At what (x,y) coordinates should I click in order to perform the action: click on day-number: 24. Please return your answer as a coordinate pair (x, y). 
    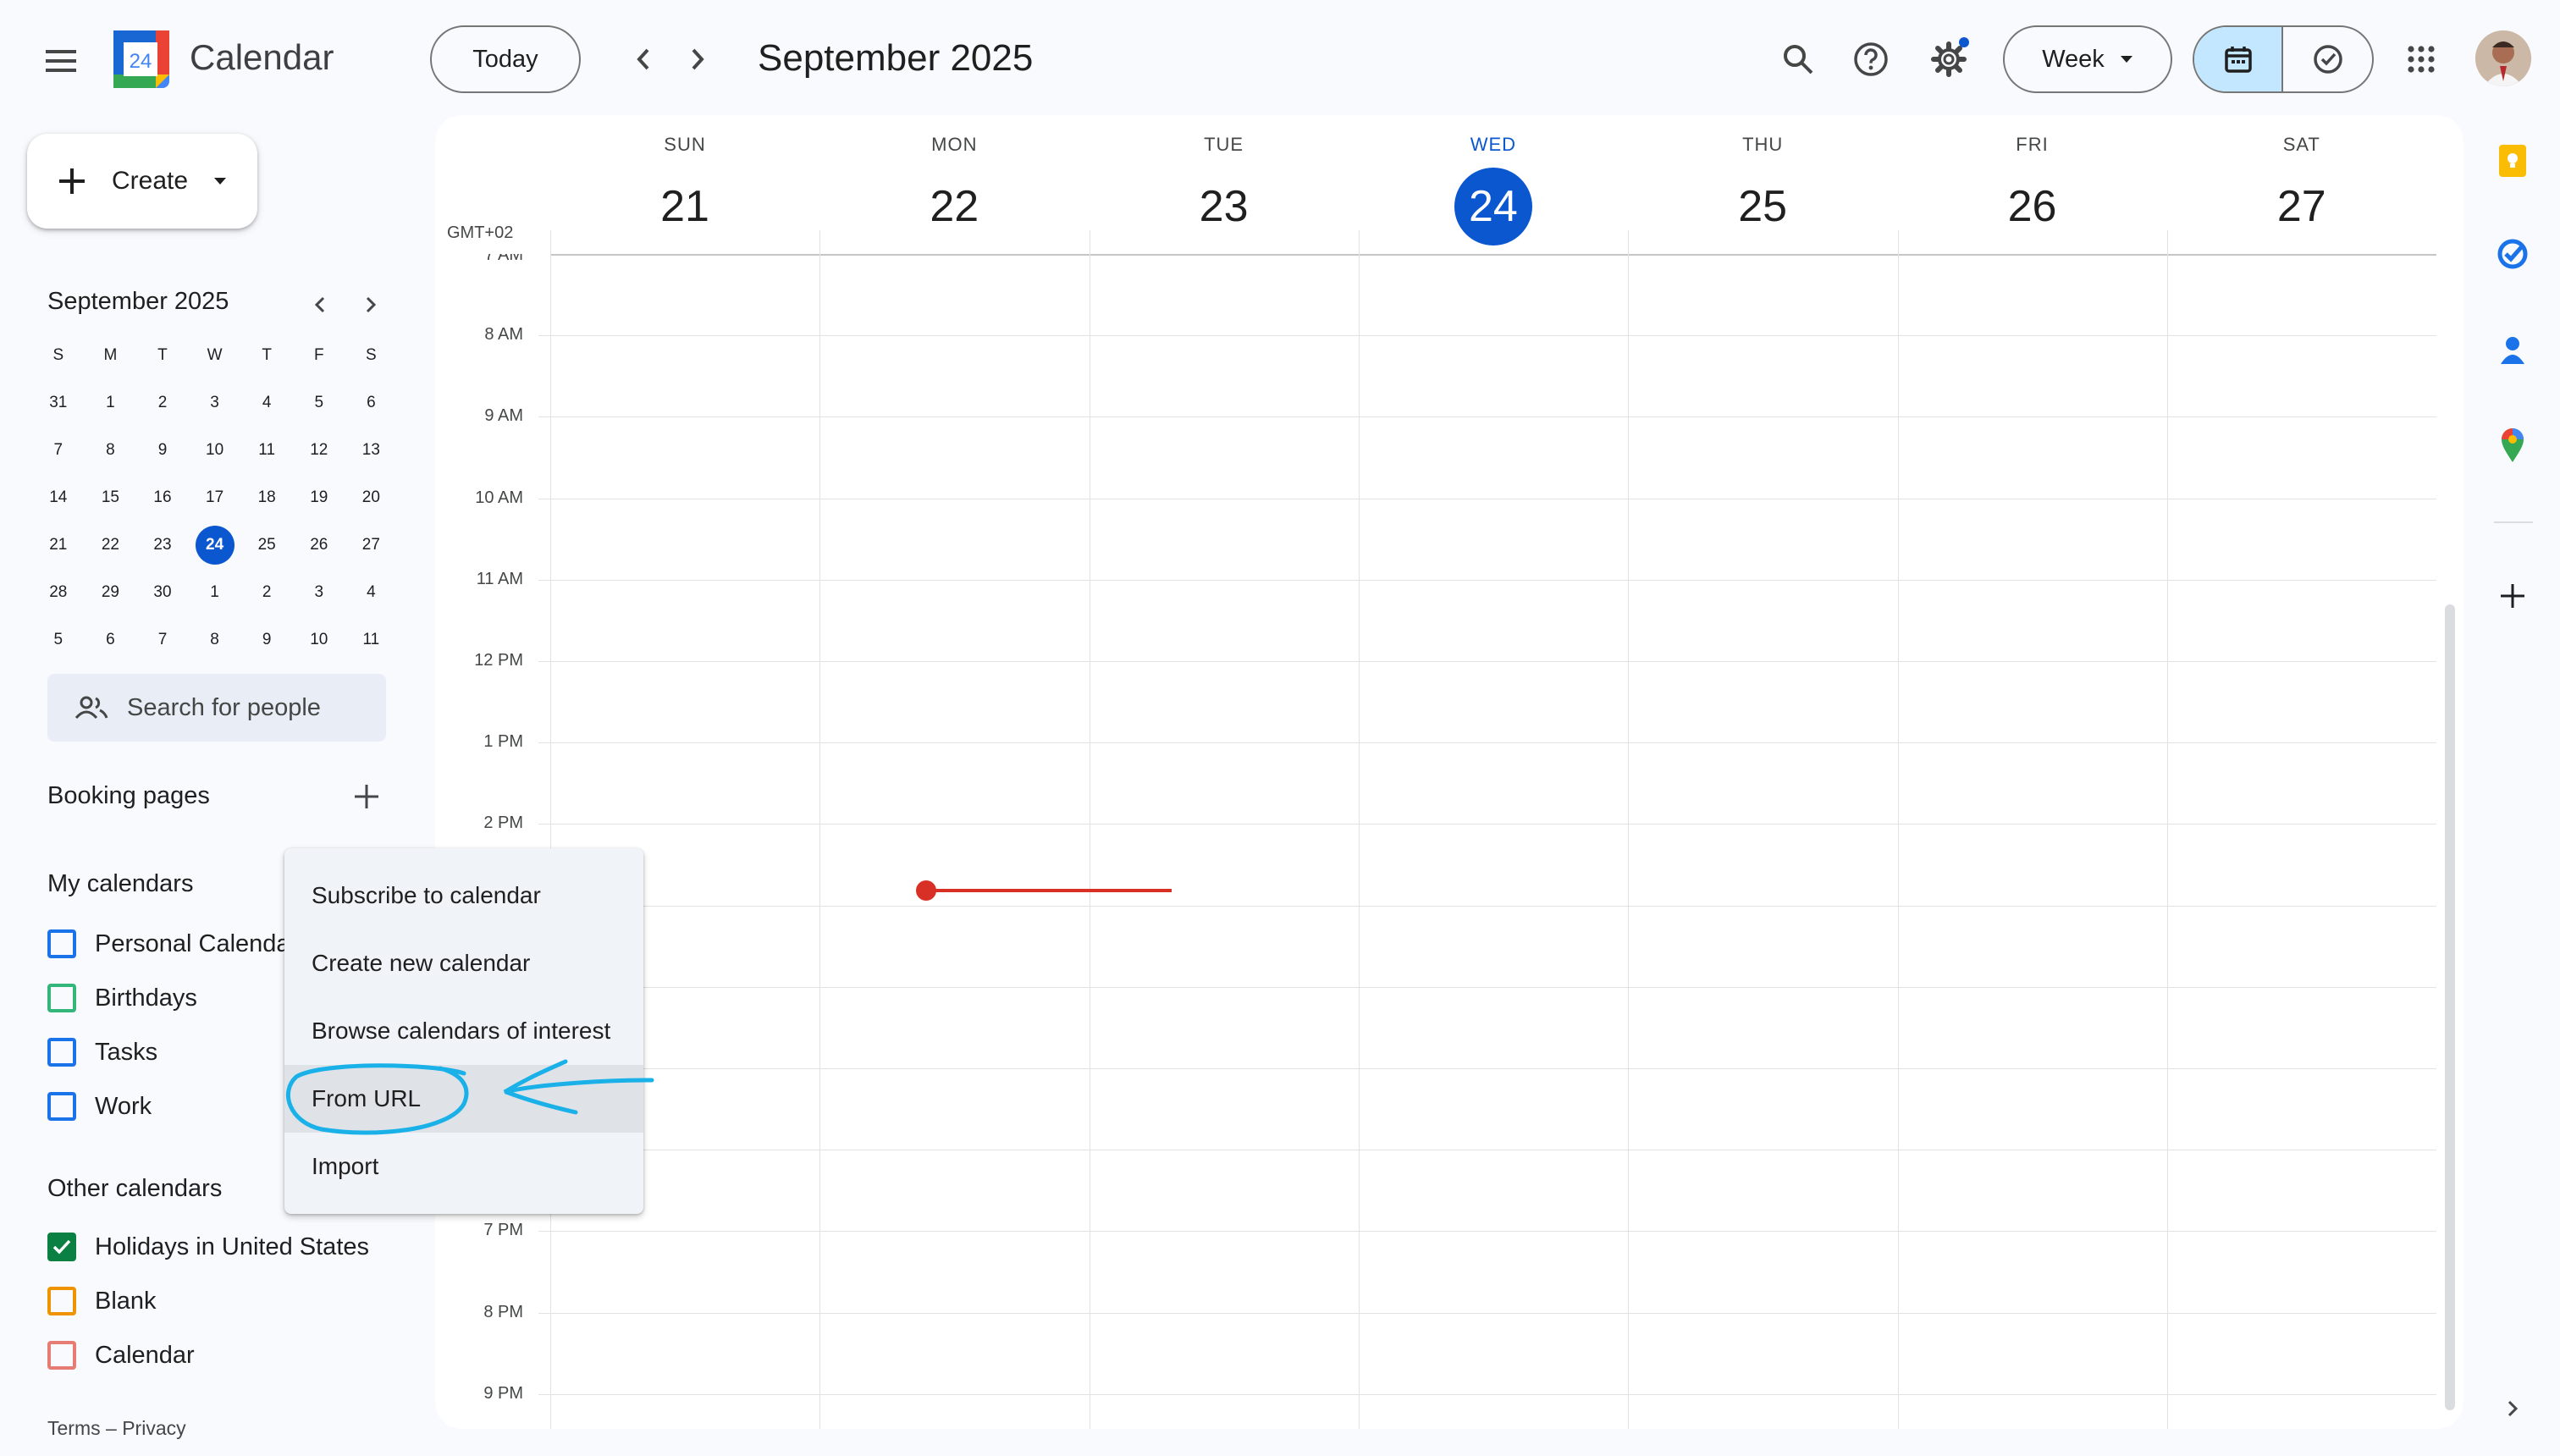
    Looking at the image, I should click on (1493, 207).